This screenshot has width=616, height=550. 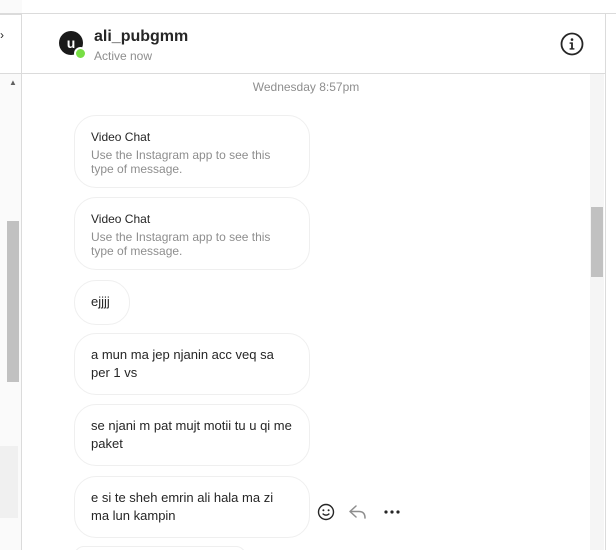 I want to click on list-scrollbar-thumb, so click(x=13, y=301).